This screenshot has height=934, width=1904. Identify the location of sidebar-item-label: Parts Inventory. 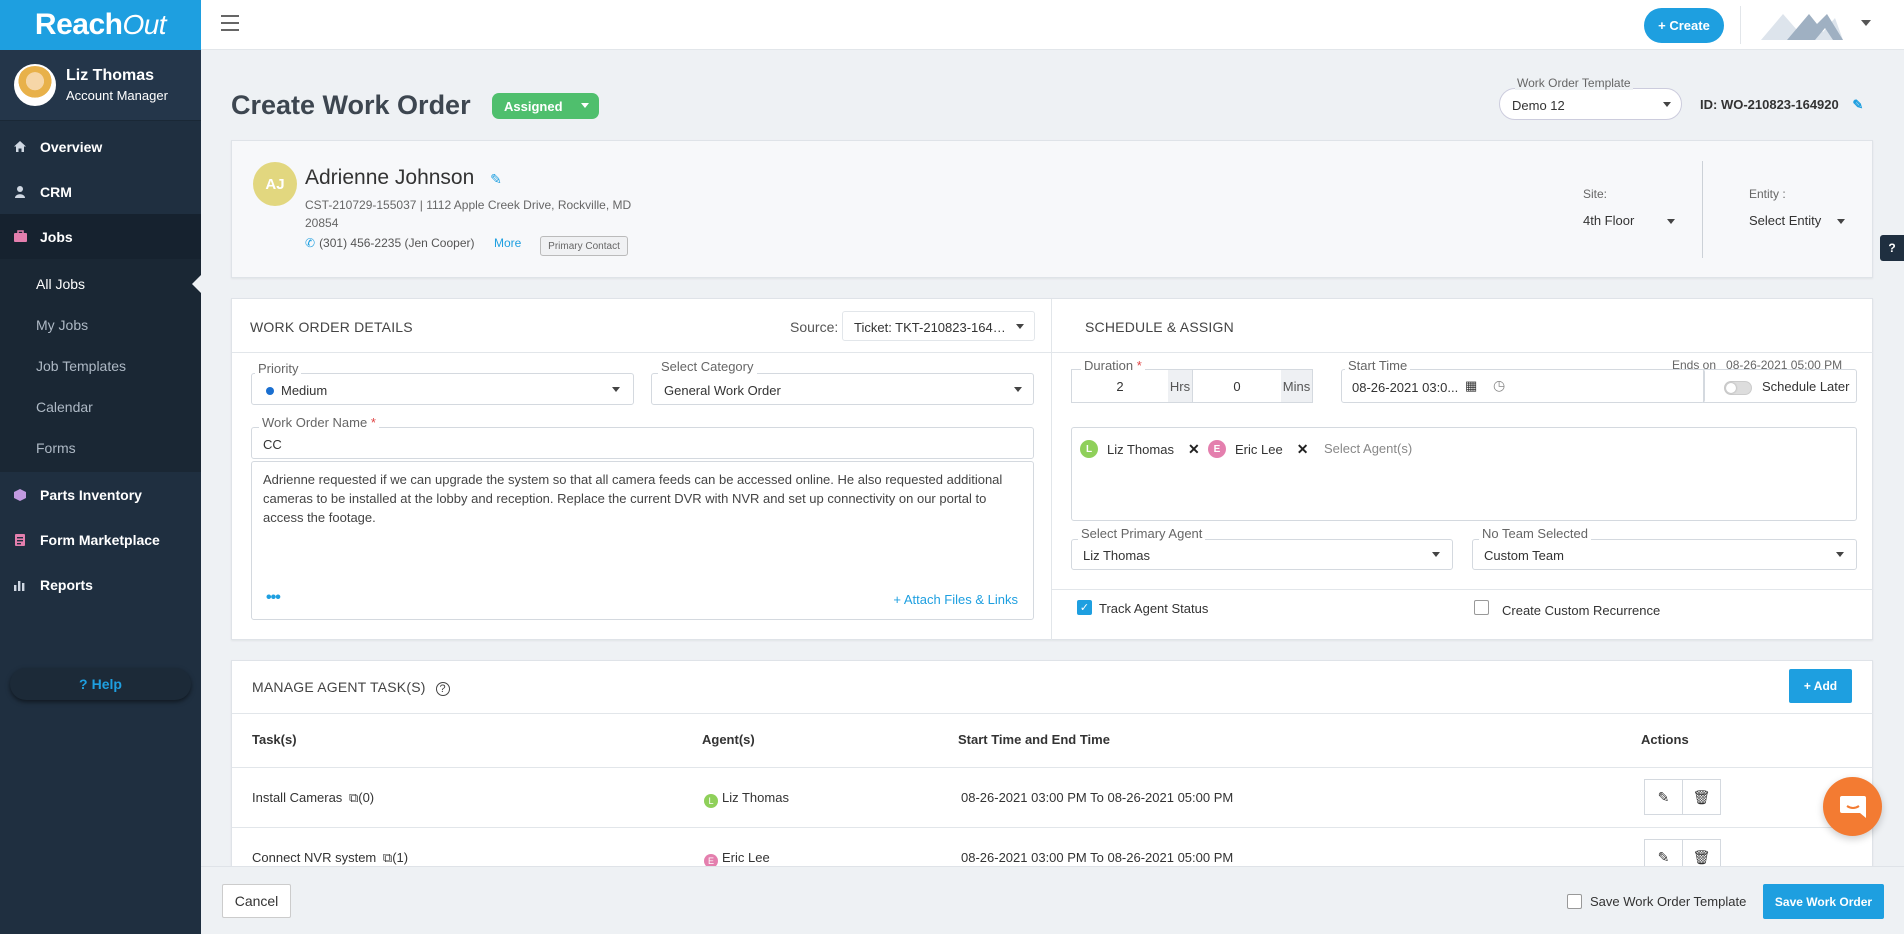
(91, 494).